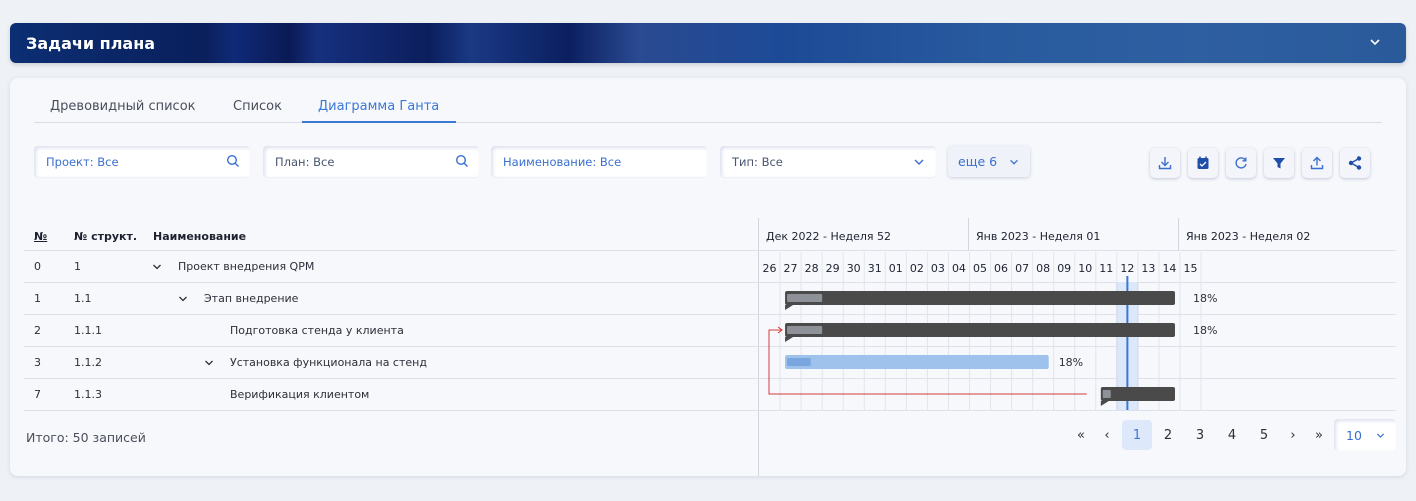 The image size is (1416, 501). What do you see at coordinates (1354, 435) in the screenshot?
I see `page-size-value: 10` at bounding box center [1354, 435].